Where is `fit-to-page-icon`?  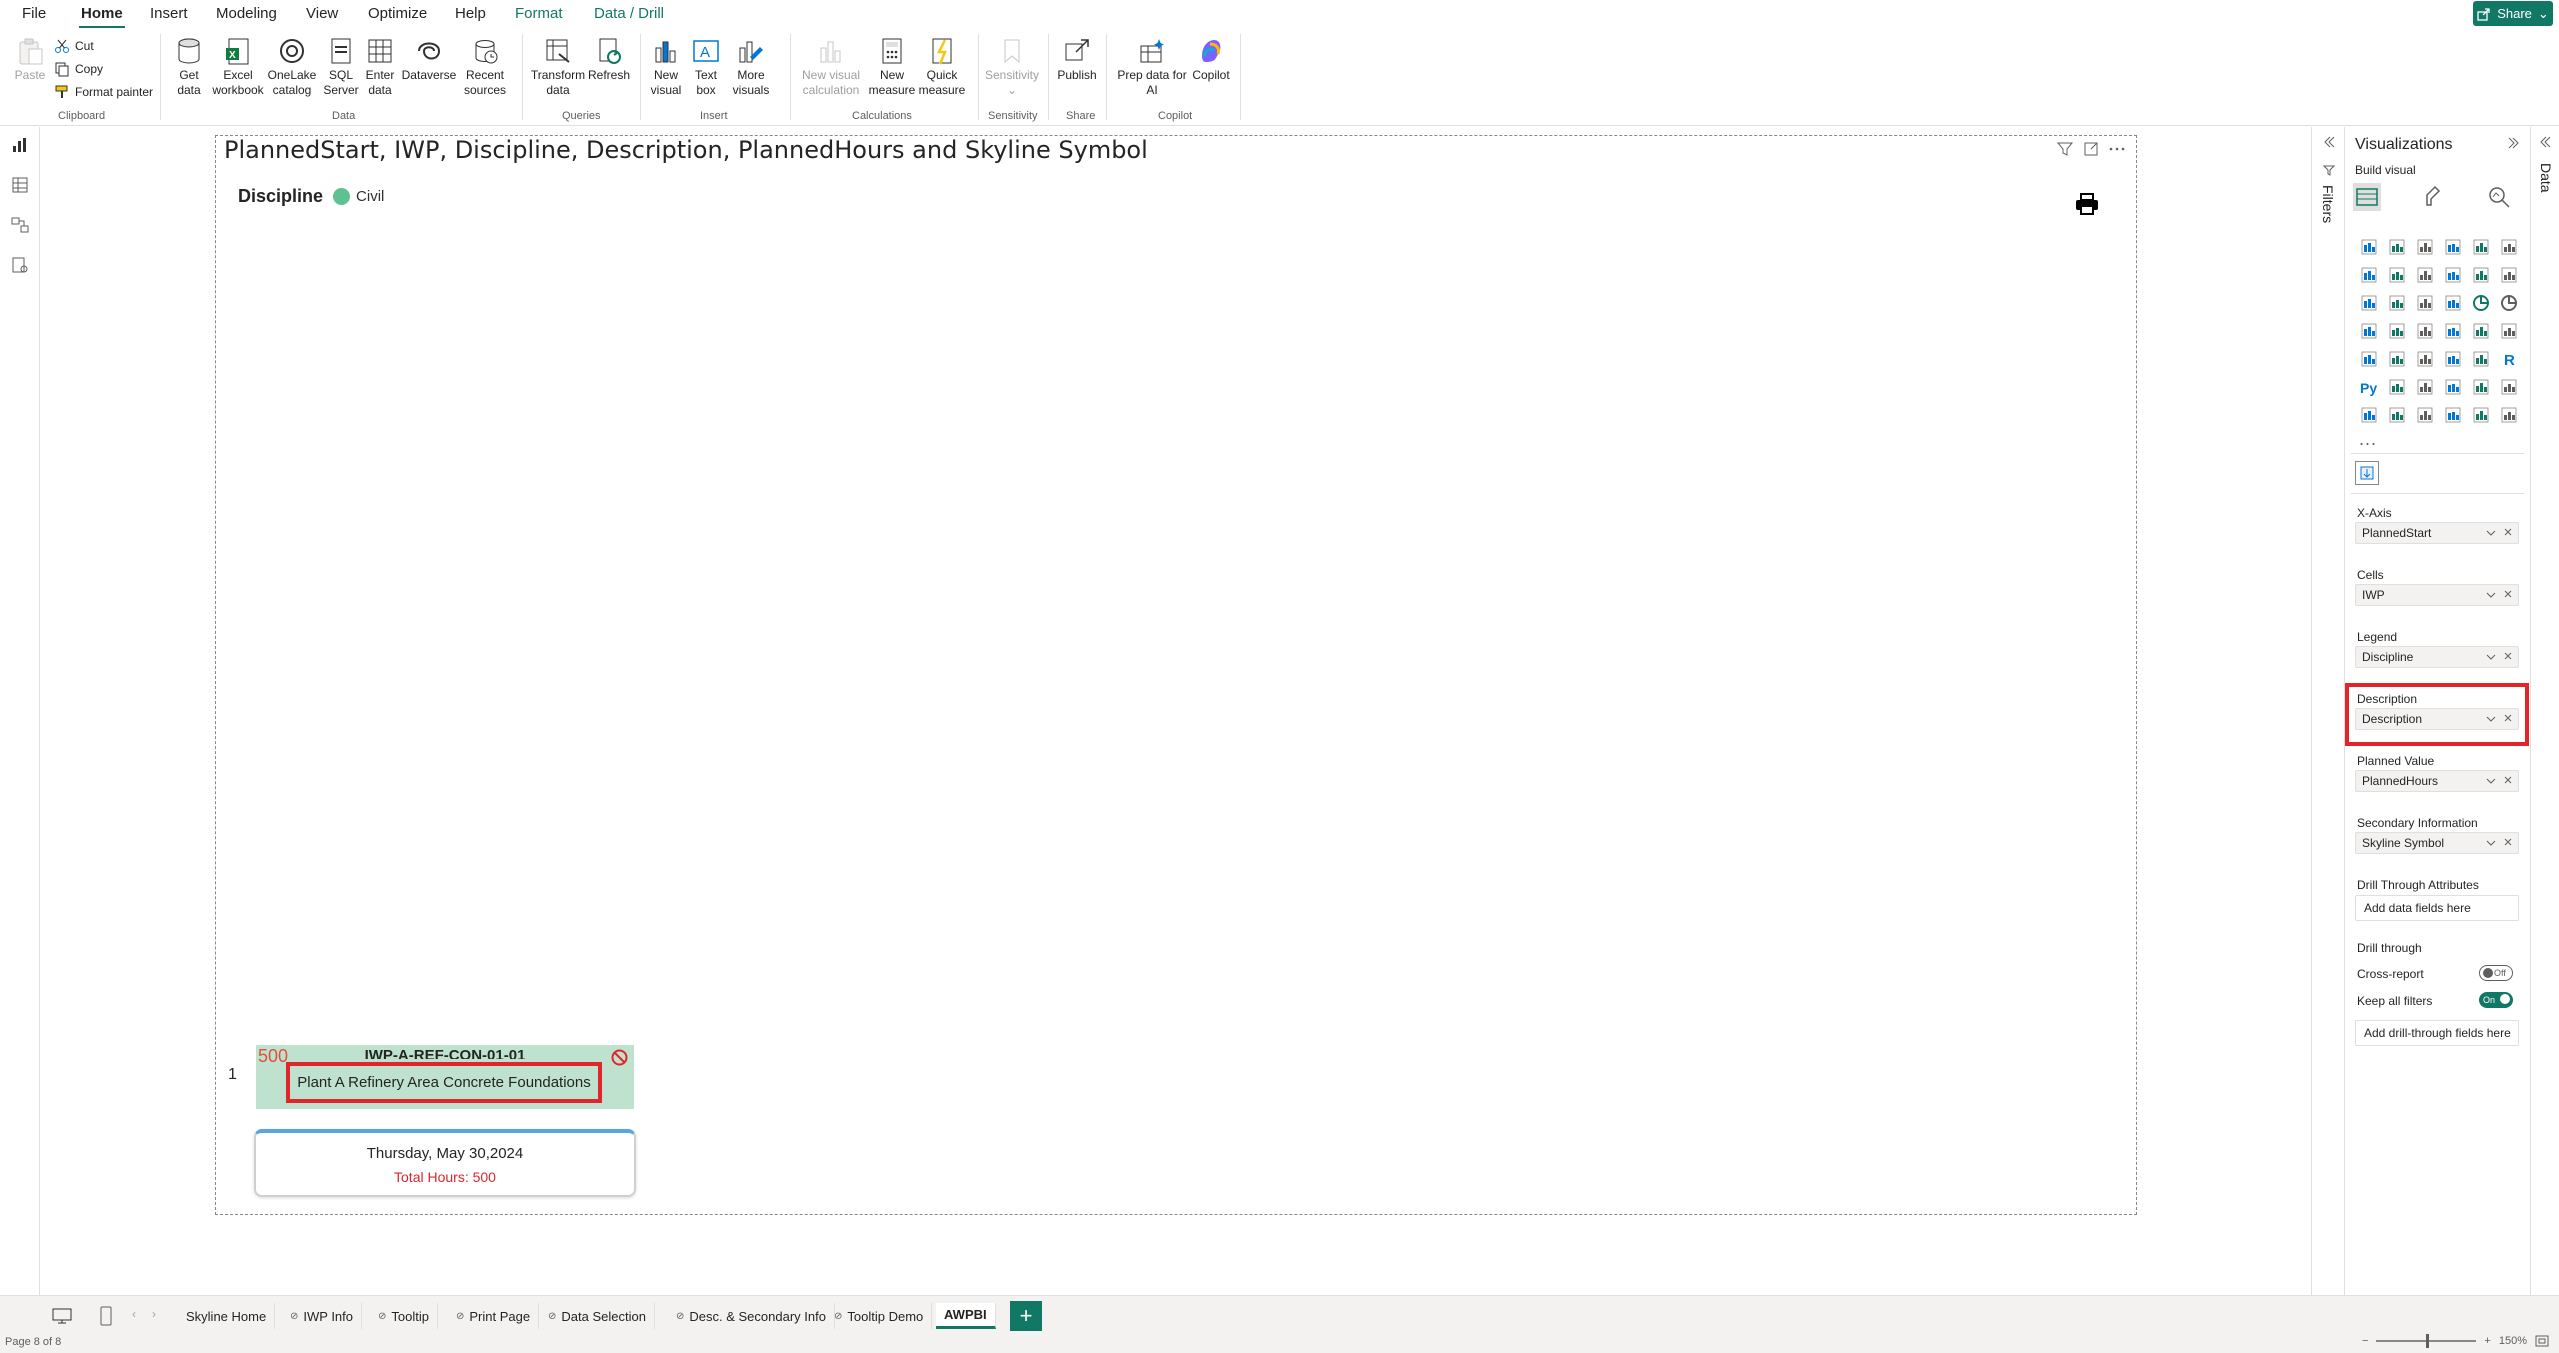 fit-to-page-icon is located at coordinates (2542, 1341).